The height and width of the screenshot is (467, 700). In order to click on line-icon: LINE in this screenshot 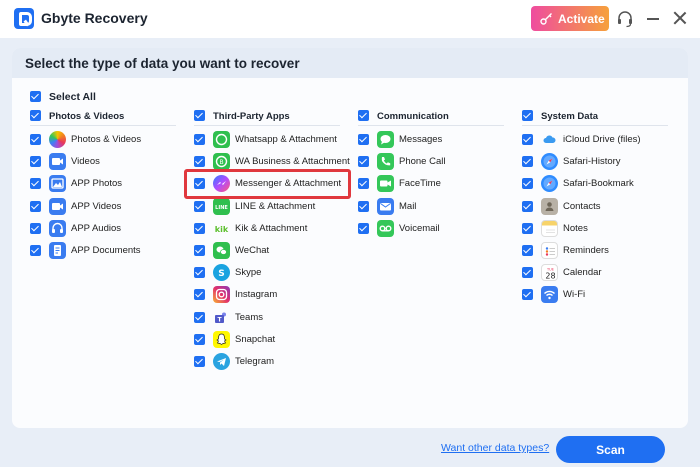, I will do `click(221, 206)`.